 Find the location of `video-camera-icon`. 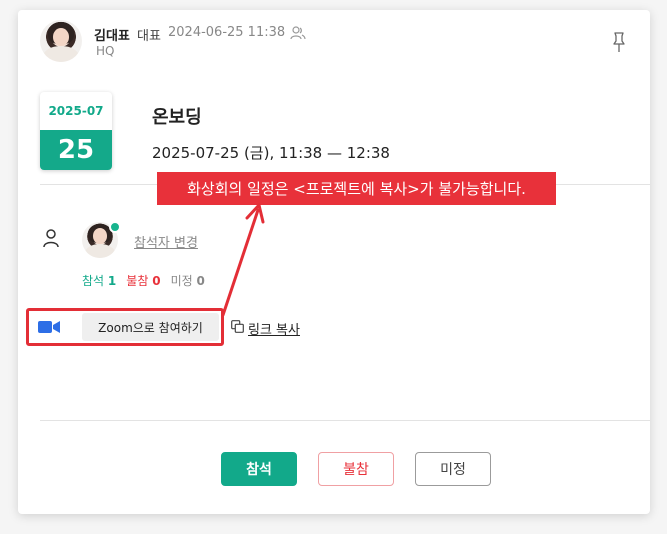

video-camera-icon is located at coordinates (49, 327).